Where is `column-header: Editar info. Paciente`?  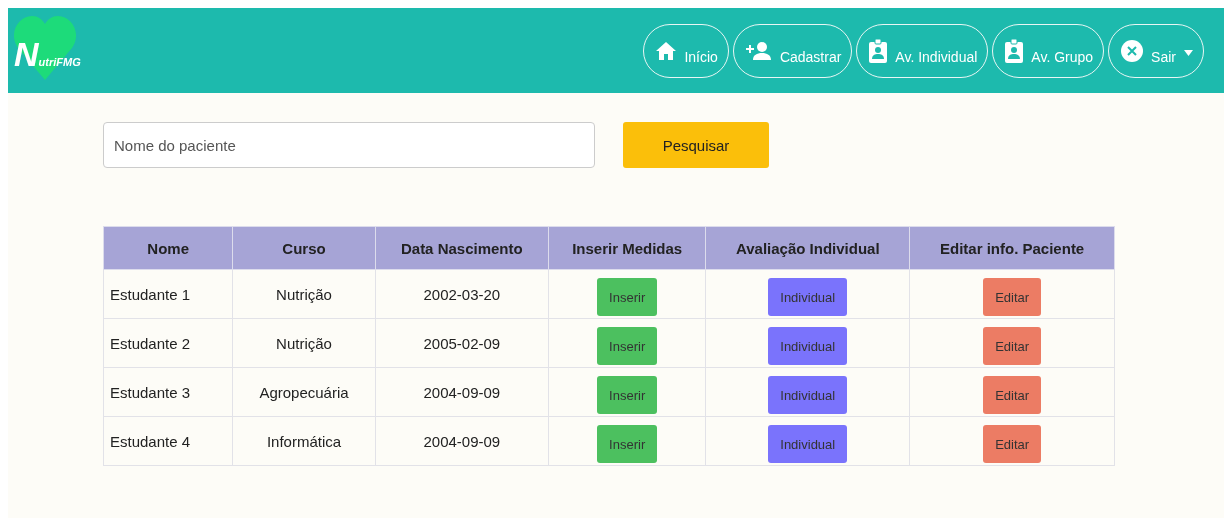
column-header: Editar info. Paciente is located at coordinates (1012, 248).